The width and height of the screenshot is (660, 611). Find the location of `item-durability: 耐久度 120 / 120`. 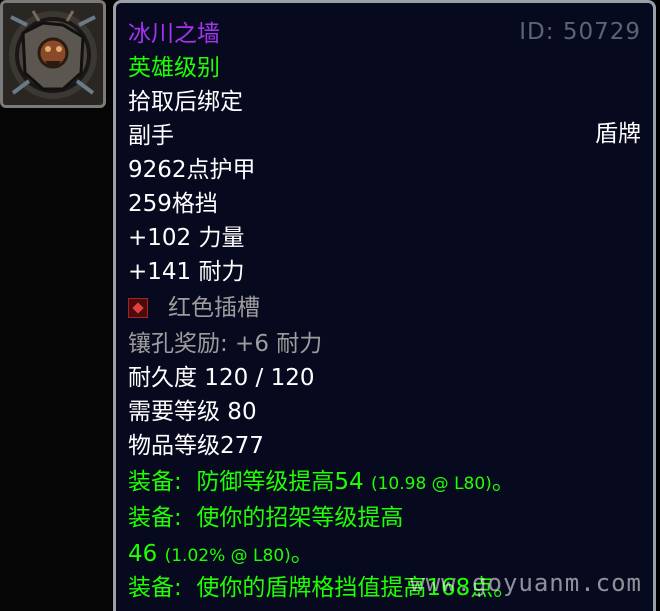

item-durability: 耐久度 120 / 120 is located at coordinates (221, 378).